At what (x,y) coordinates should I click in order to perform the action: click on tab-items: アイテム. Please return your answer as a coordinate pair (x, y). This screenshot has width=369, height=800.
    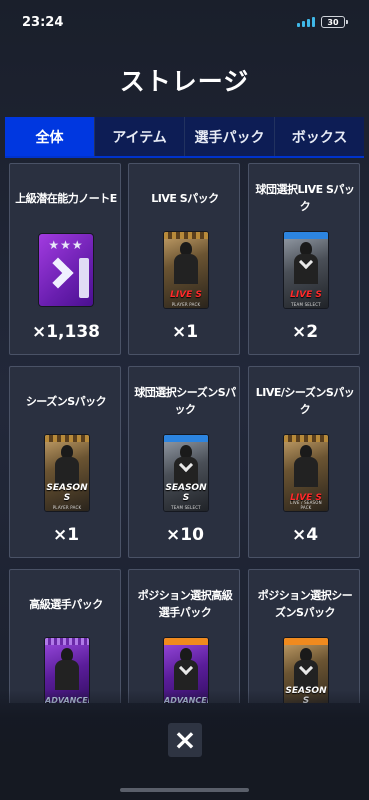
    Looking at the image, I should click on (140, 136).